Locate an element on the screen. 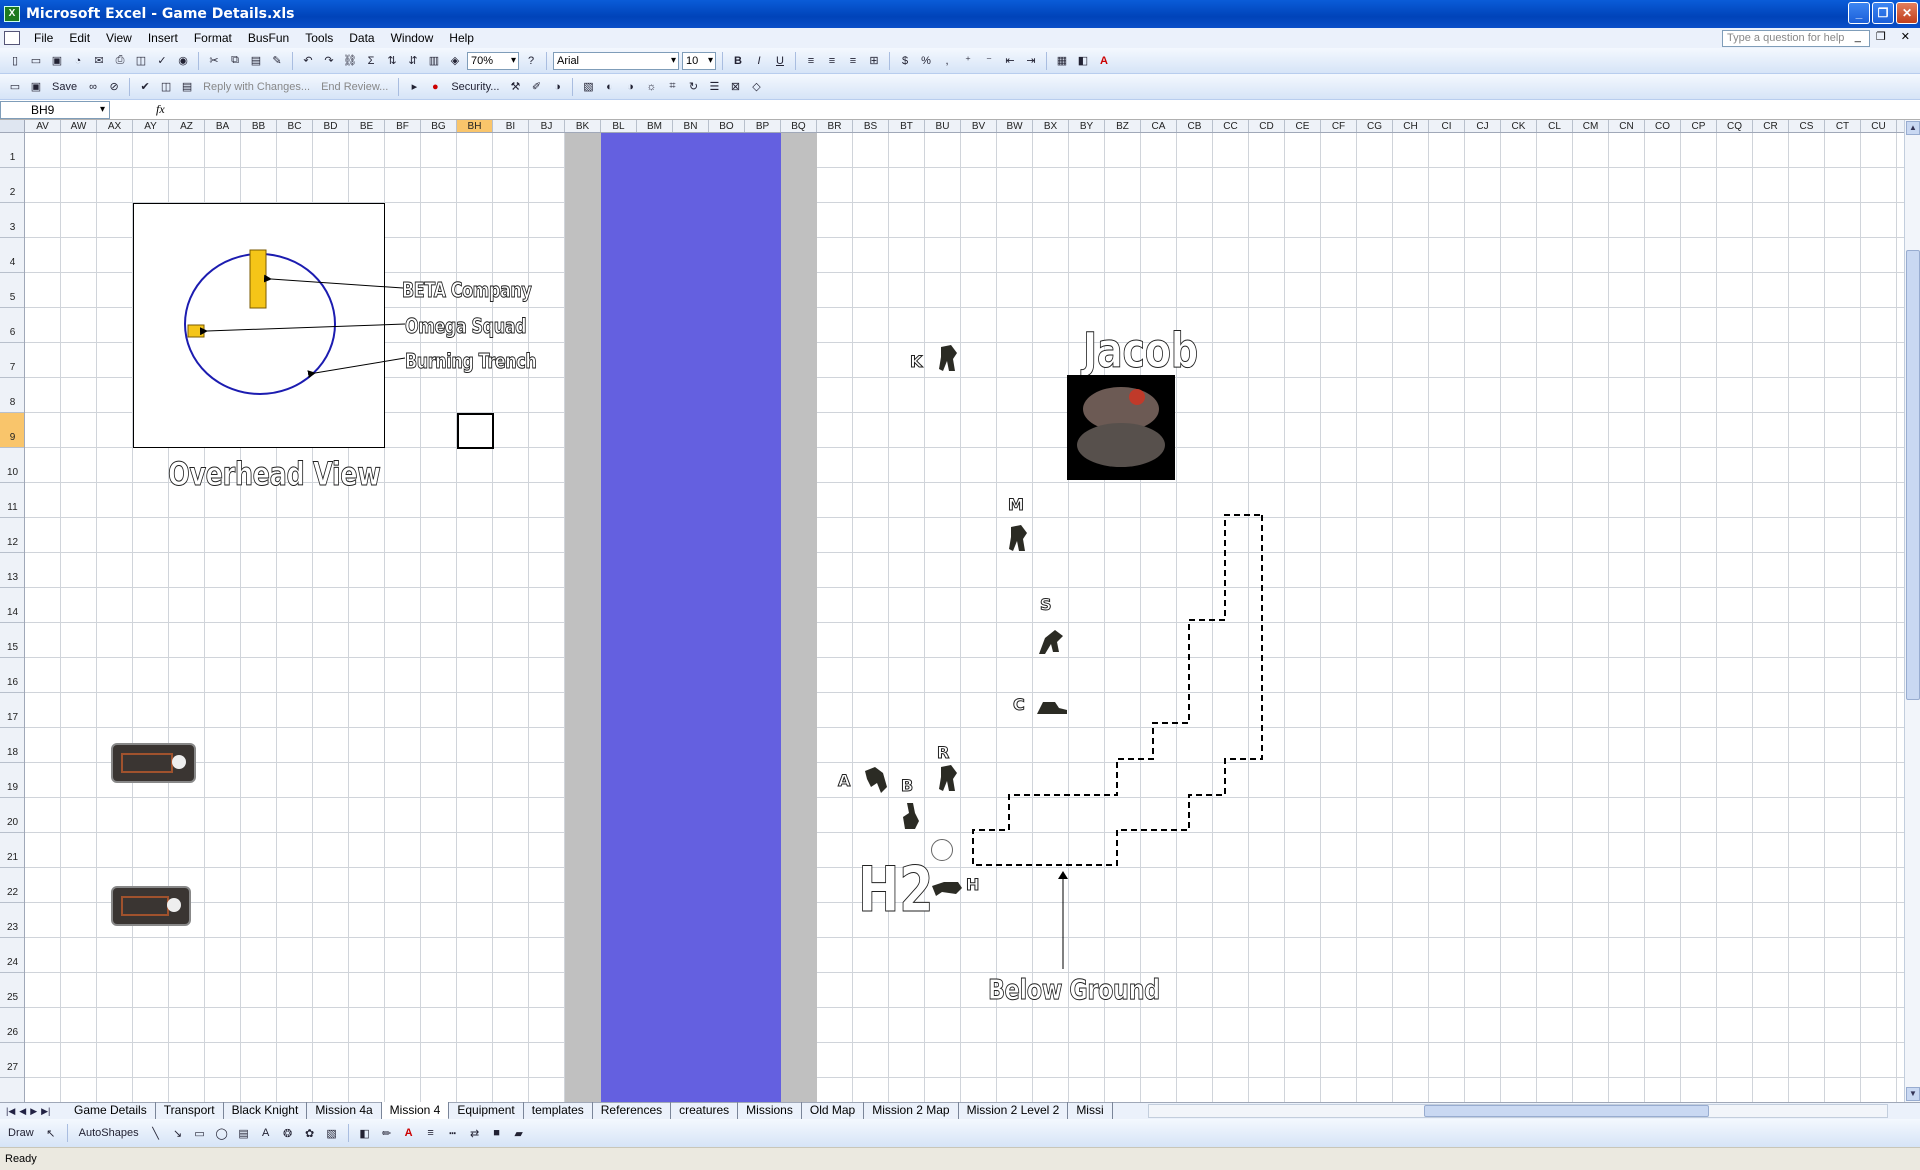  save-small-icon: ▣ is located at coordinates (36, 87).